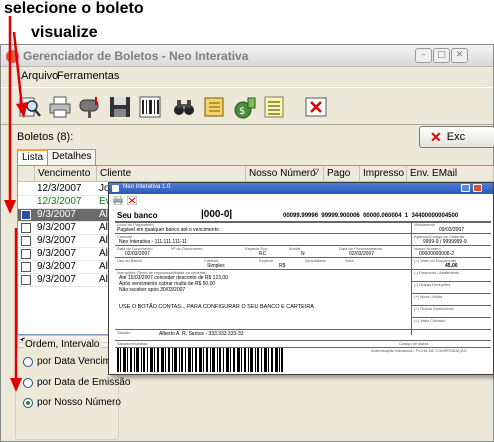 This screenshot has height=442, width=494. I want to click on arrow-select-head, so click(10, 207).